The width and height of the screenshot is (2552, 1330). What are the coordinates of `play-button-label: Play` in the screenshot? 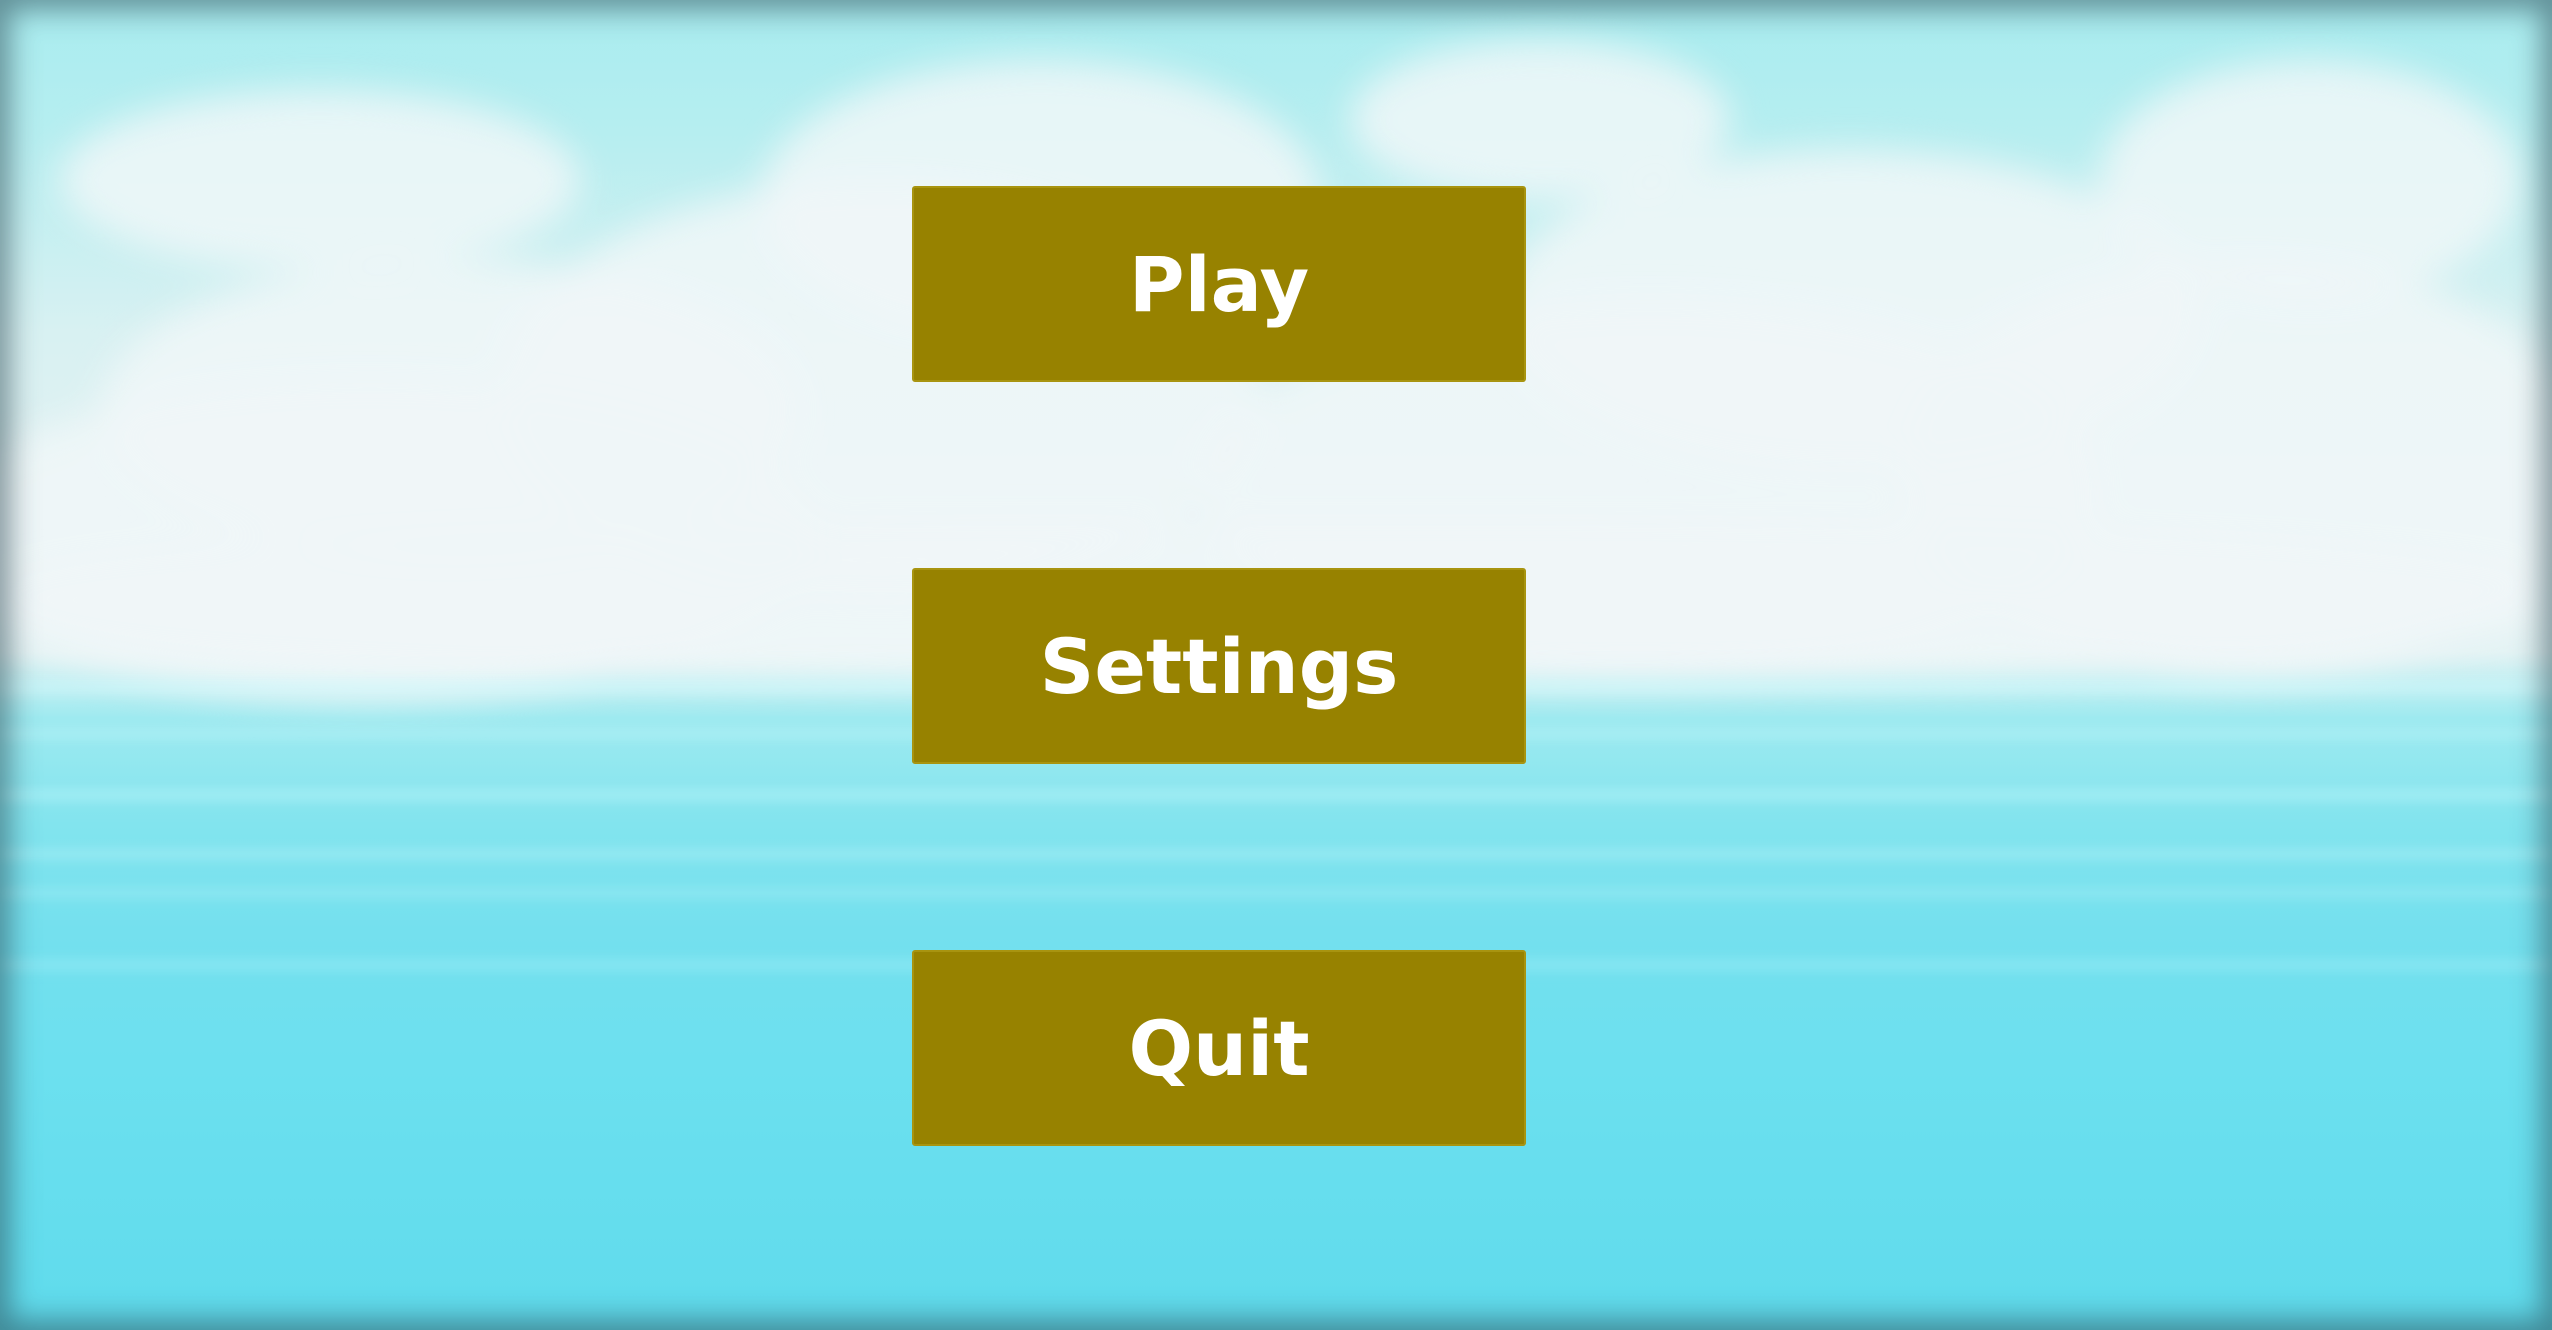 It's located at (1219, 284).